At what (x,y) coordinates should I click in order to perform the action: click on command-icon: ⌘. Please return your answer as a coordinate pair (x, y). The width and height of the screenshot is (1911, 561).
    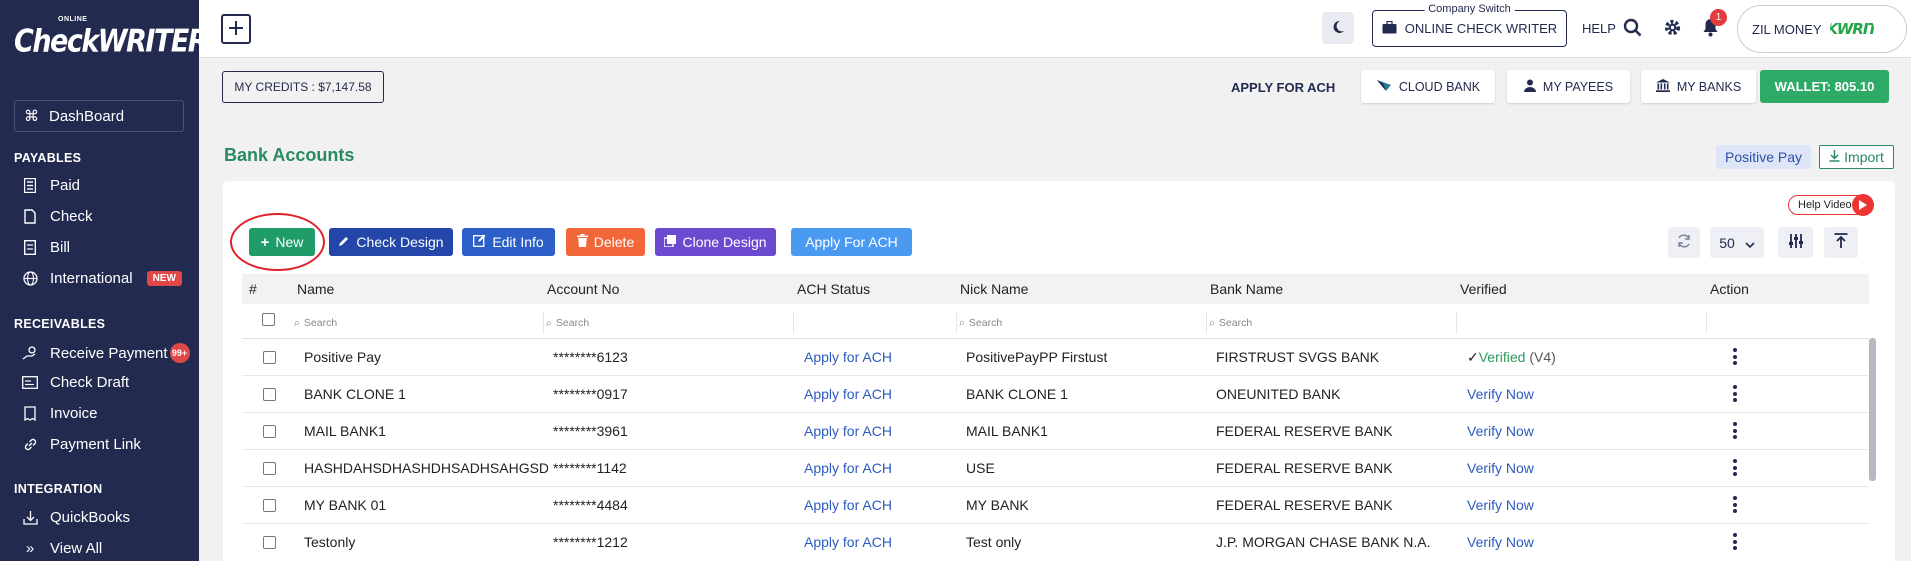
    Looking at the image, I should click on (31, 116).